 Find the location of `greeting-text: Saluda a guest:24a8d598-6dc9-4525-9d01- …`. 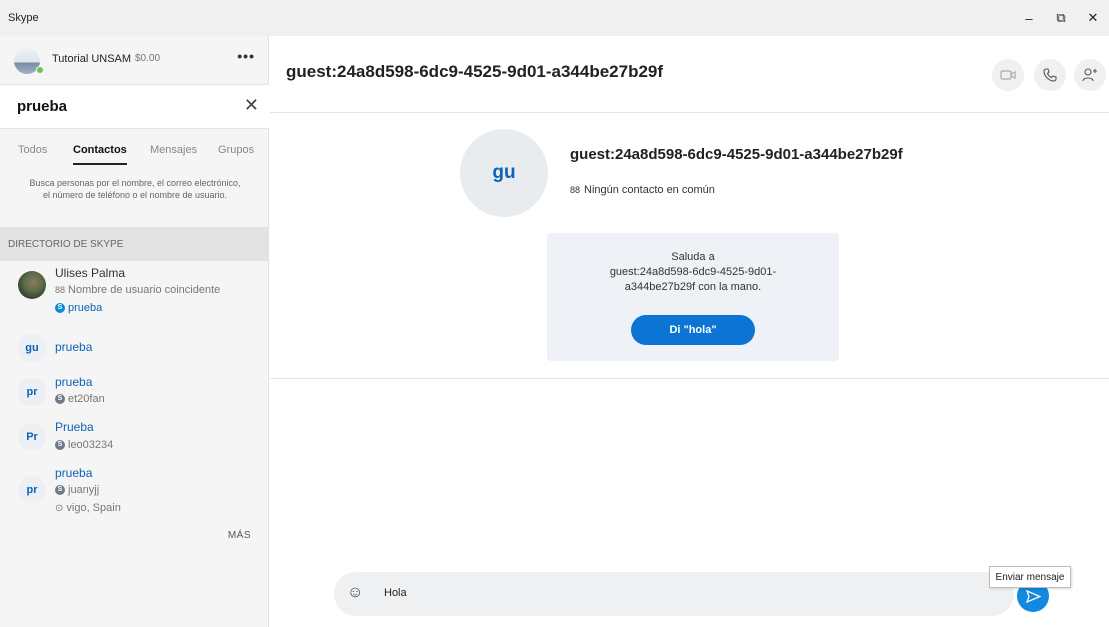

greeting-text: Saluda a guest:24a8d598-6dc9-4525-9d01- … is located at coordinates (693, 272).